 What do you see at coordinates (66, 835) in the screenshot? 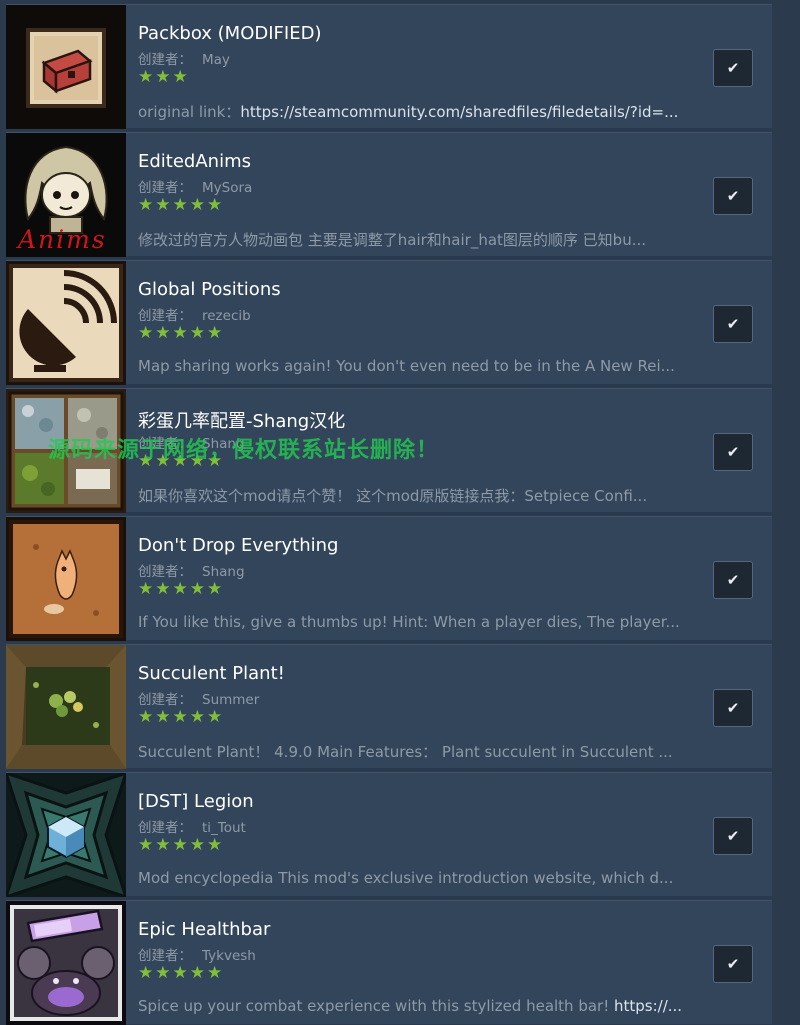
I see `blue-gem-icon` at bounding box center [66, 835].